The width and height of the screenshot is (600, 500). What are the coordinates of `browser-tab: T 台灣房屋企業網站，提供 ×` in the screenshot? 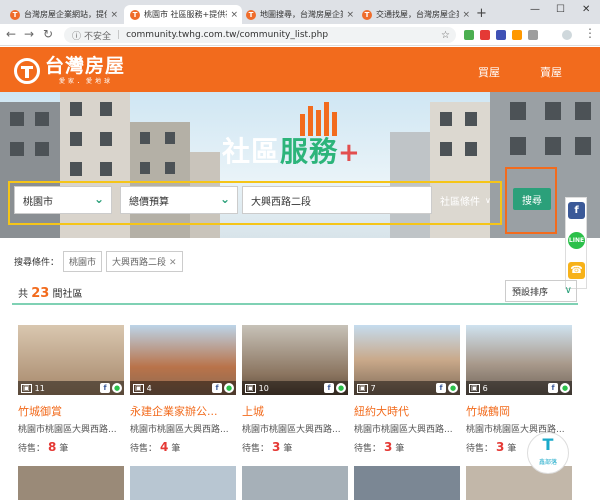 It's located at (63, 14).